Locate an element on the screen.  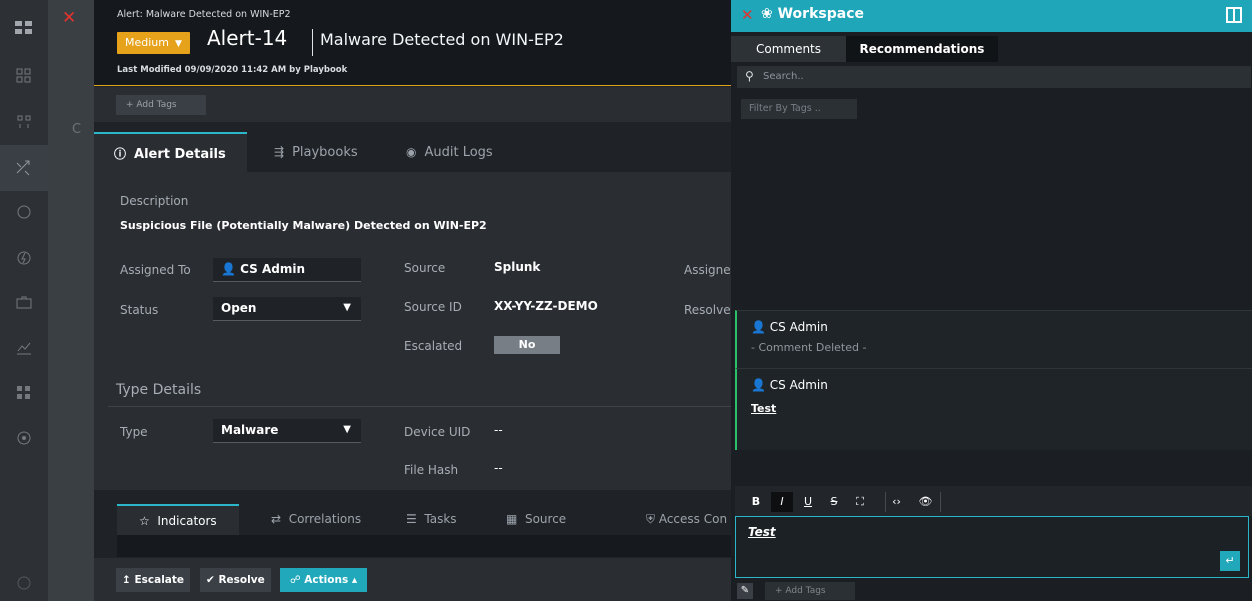
tab-audit-logs: ◉ Audit Logs is located at coordinates (456, 152).